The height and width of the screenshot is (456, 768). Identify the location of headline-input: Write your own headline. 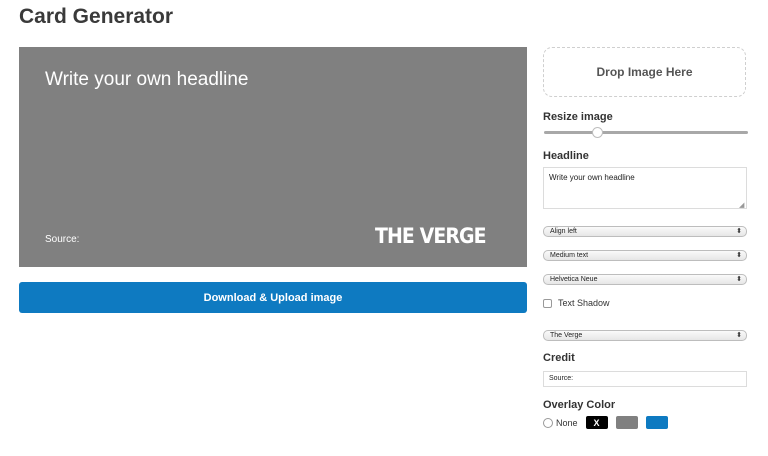
(645, 188).